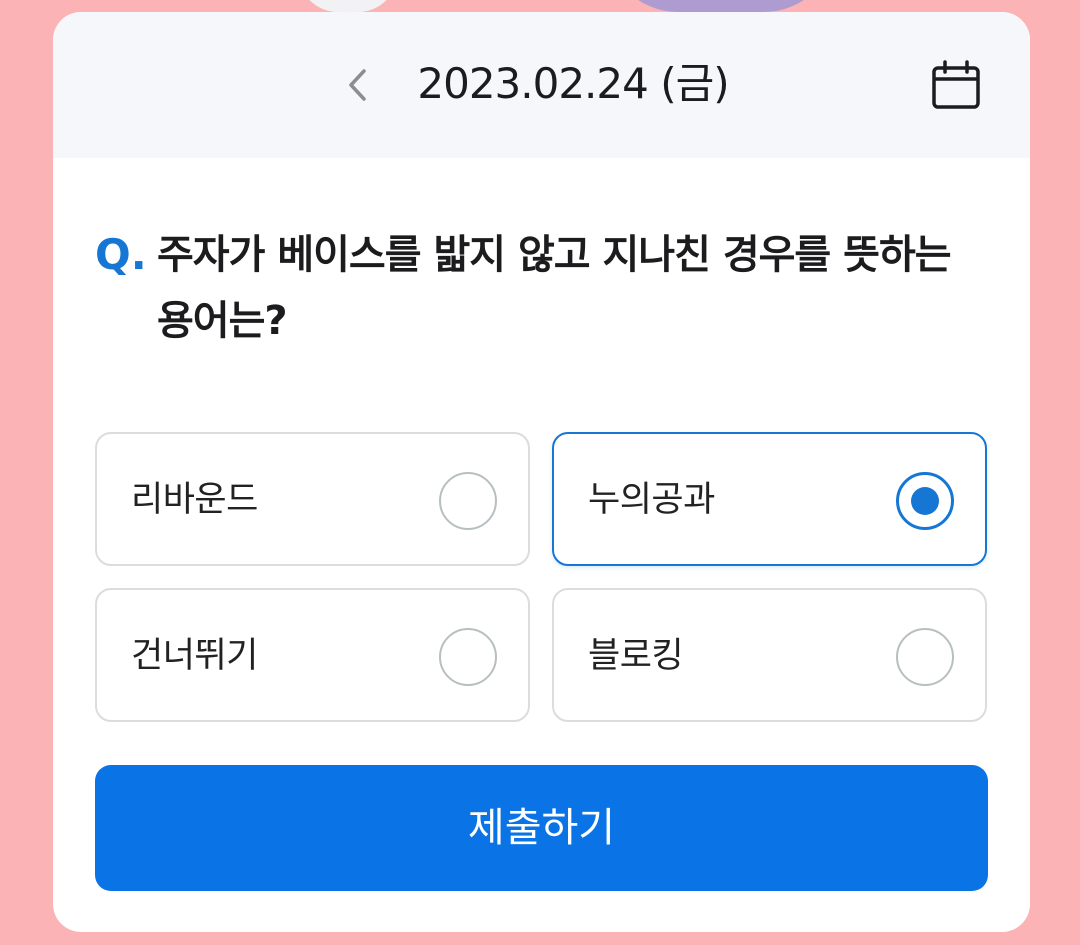 This screenshot has height=945, width=1080. Describe the element at coordinates (541, 828) in the screenshot. I see `submit-button: 제출하기` at that location.